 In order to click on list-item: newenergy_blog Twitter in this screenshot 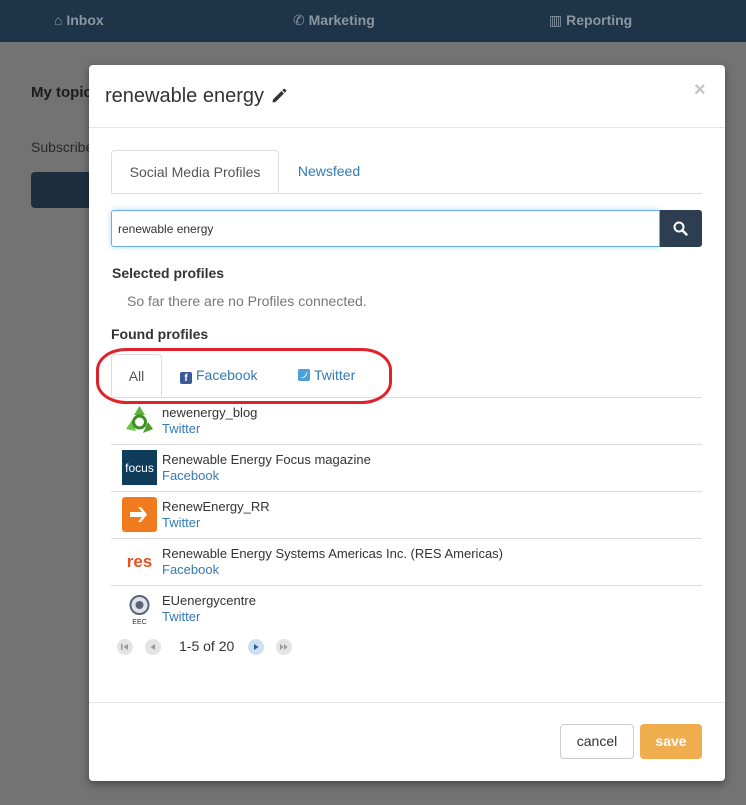, I will do `click(406, 421)`.